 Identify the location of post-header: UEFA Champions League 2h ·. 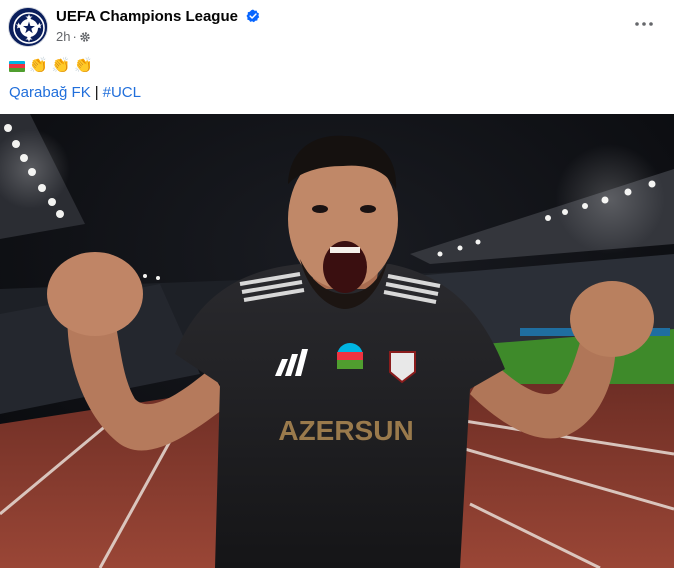
(337, 25).